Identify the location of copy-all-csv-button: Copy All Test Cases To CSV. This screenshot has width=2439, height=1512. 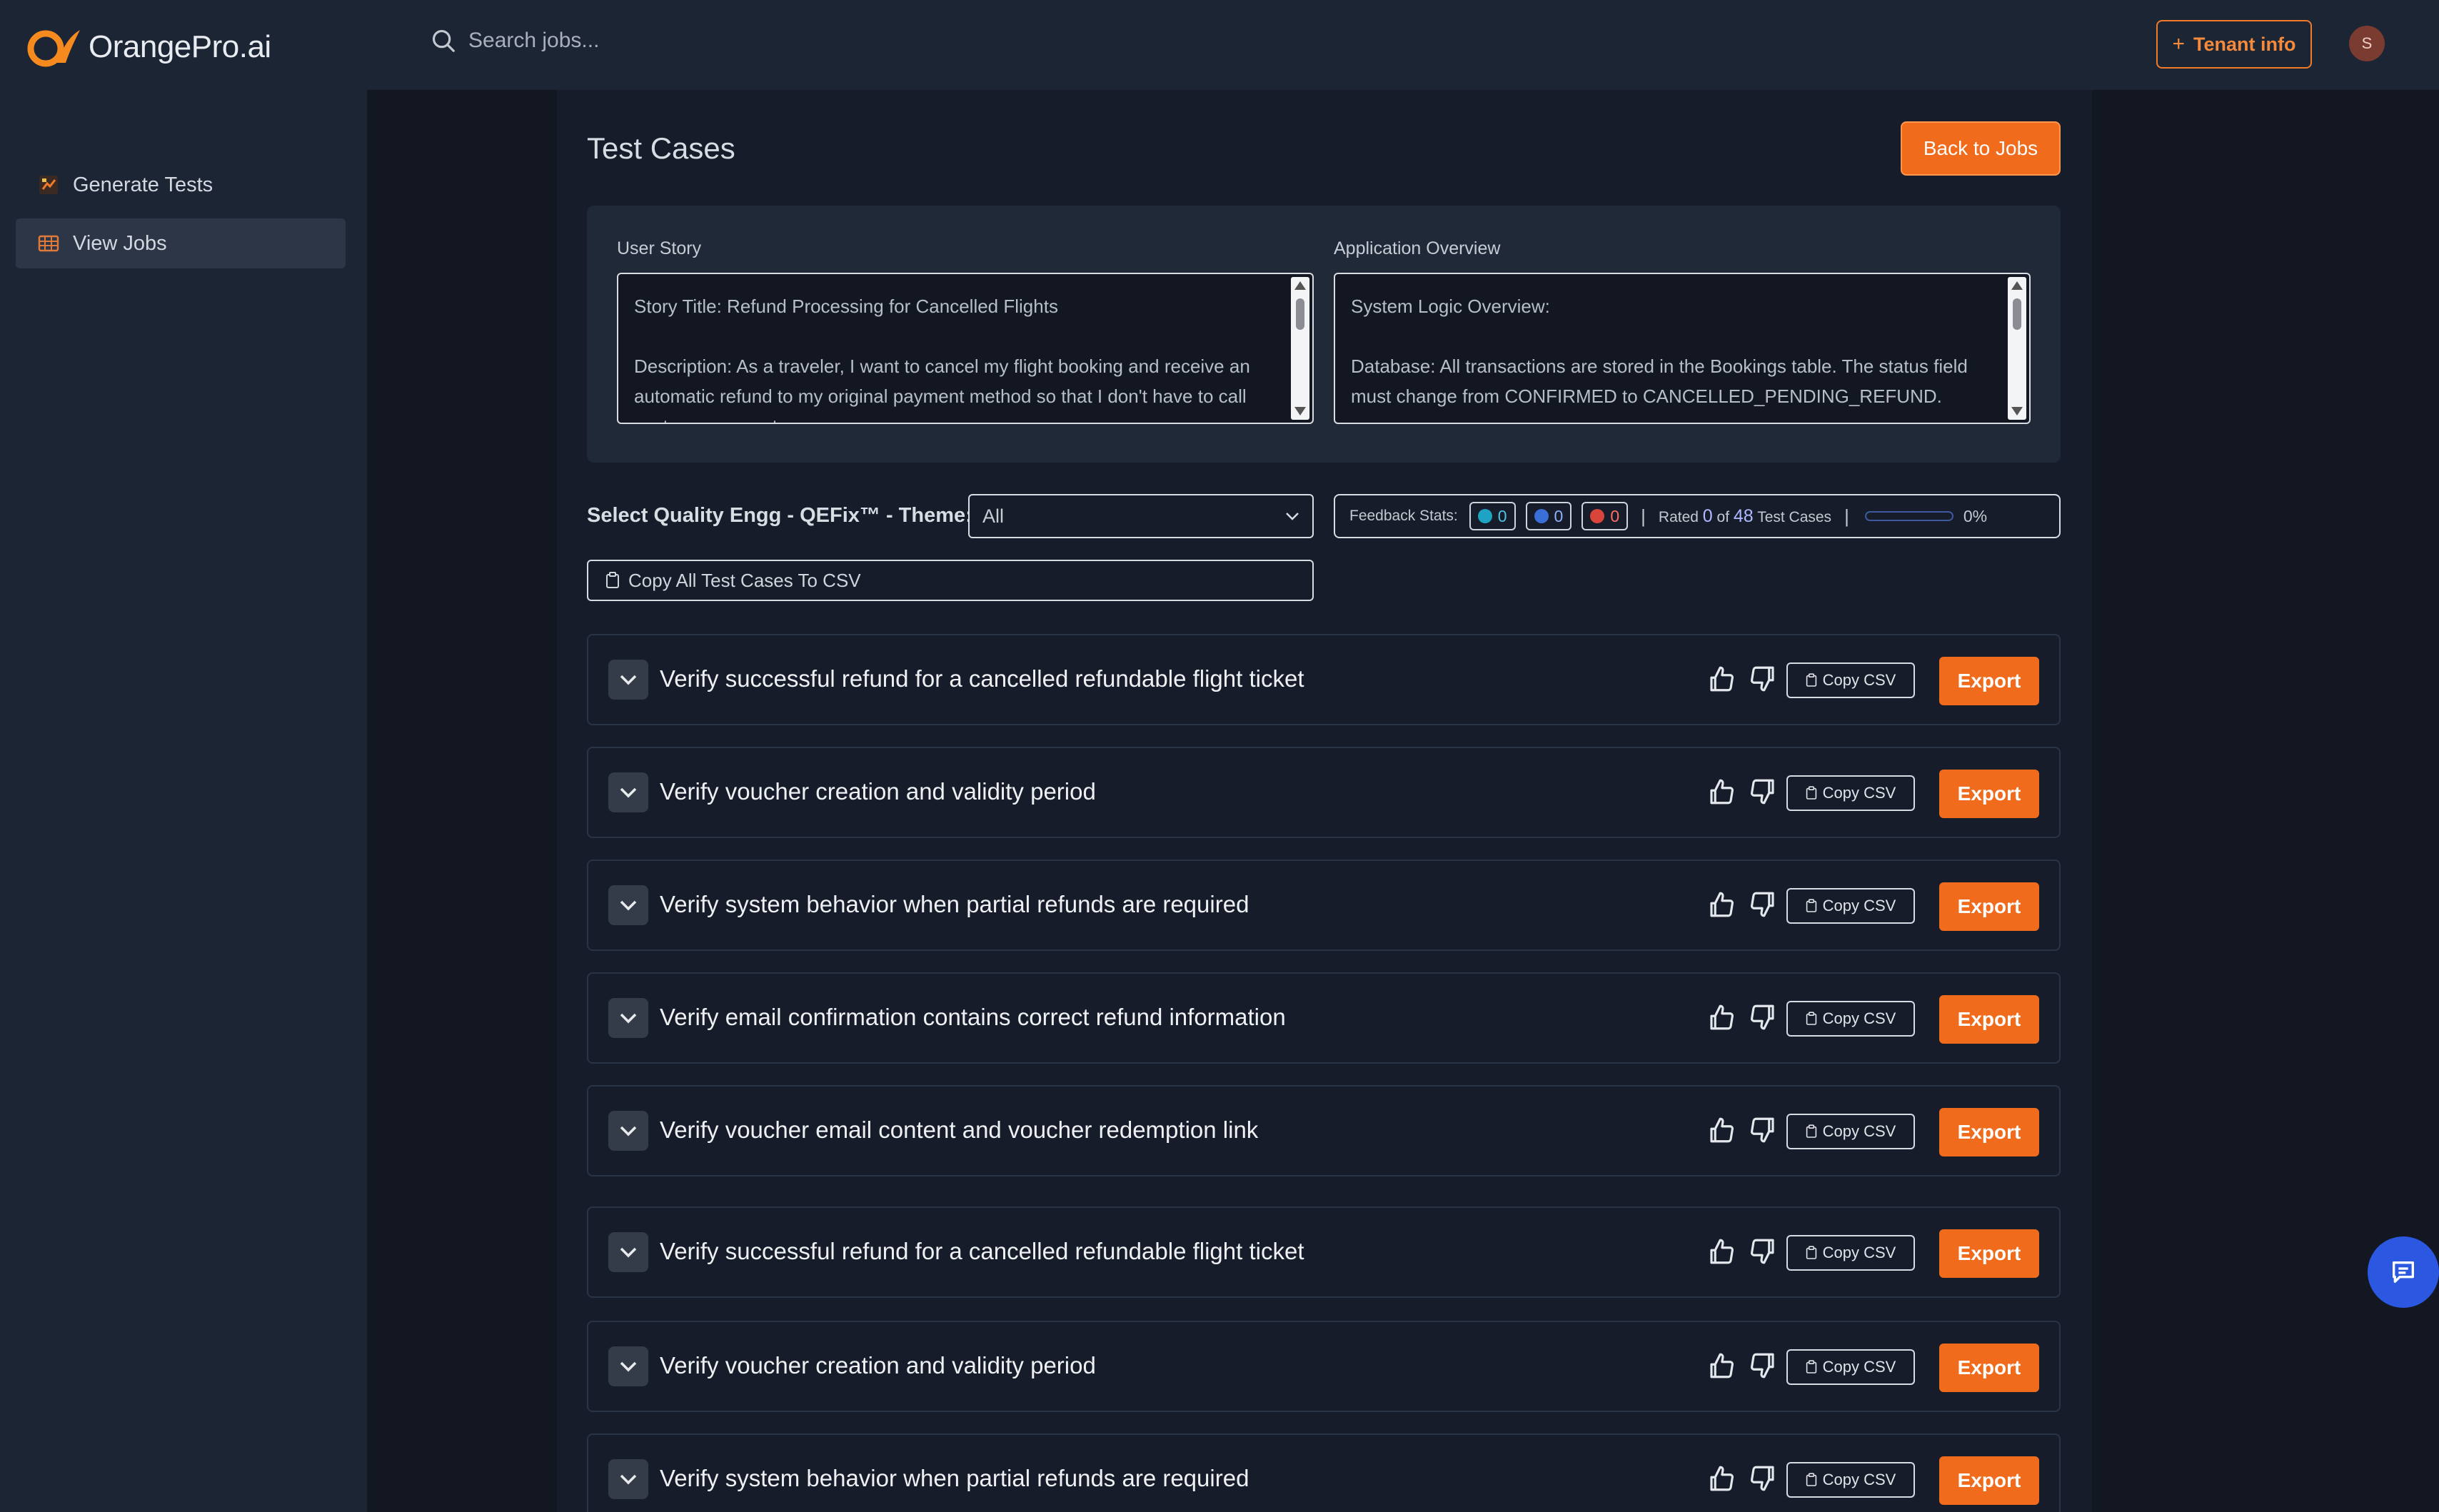
(950, 580).